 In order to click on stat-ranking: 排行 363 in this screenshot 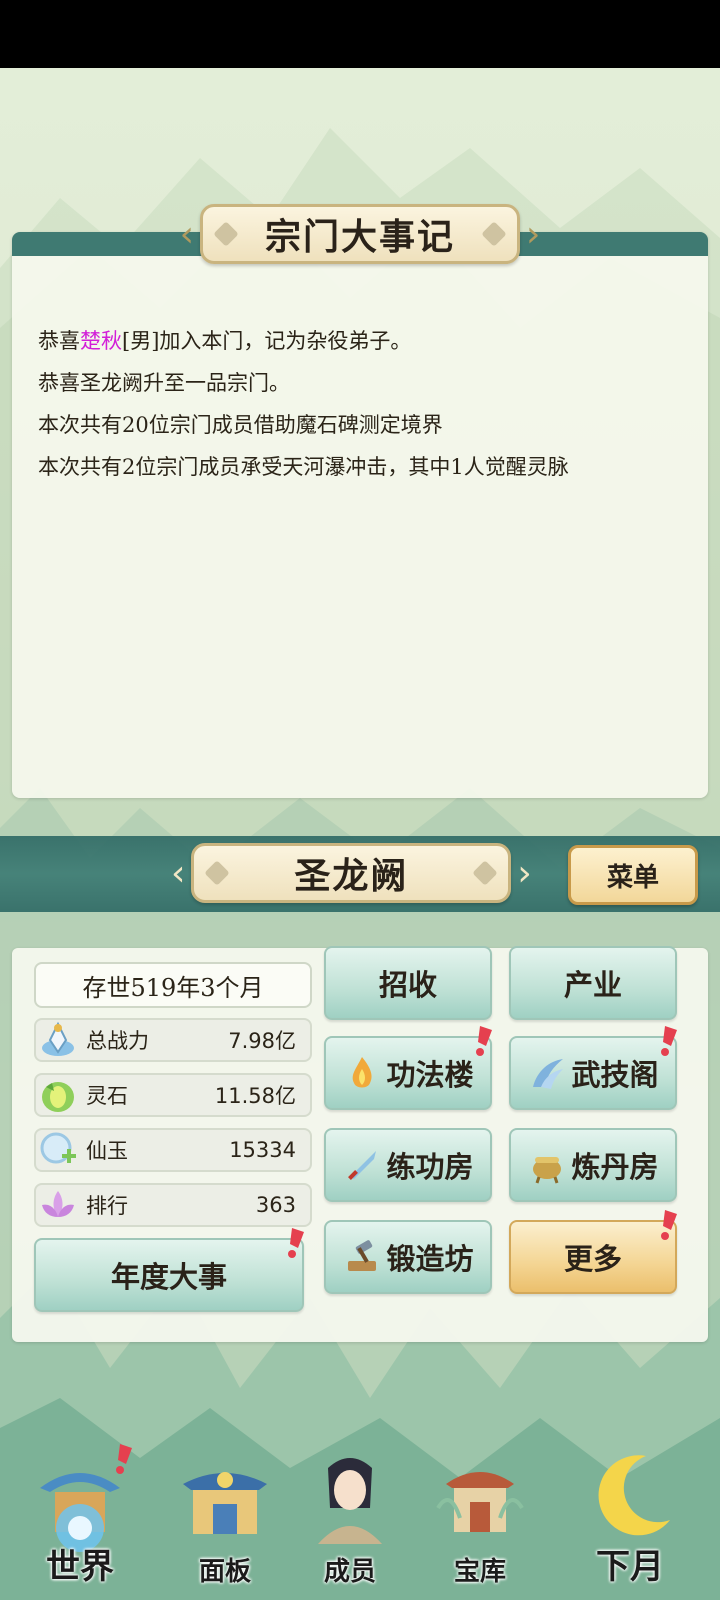, I will do `click(173, 1205)`.